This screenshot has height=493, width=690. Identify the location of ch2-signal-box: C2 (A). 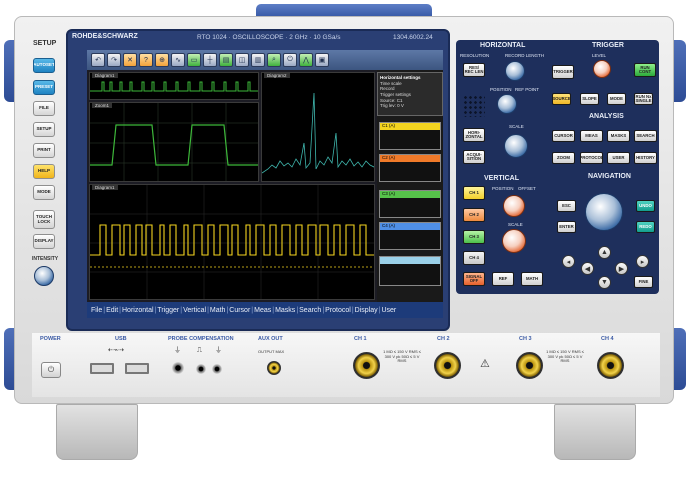
(410, 168).